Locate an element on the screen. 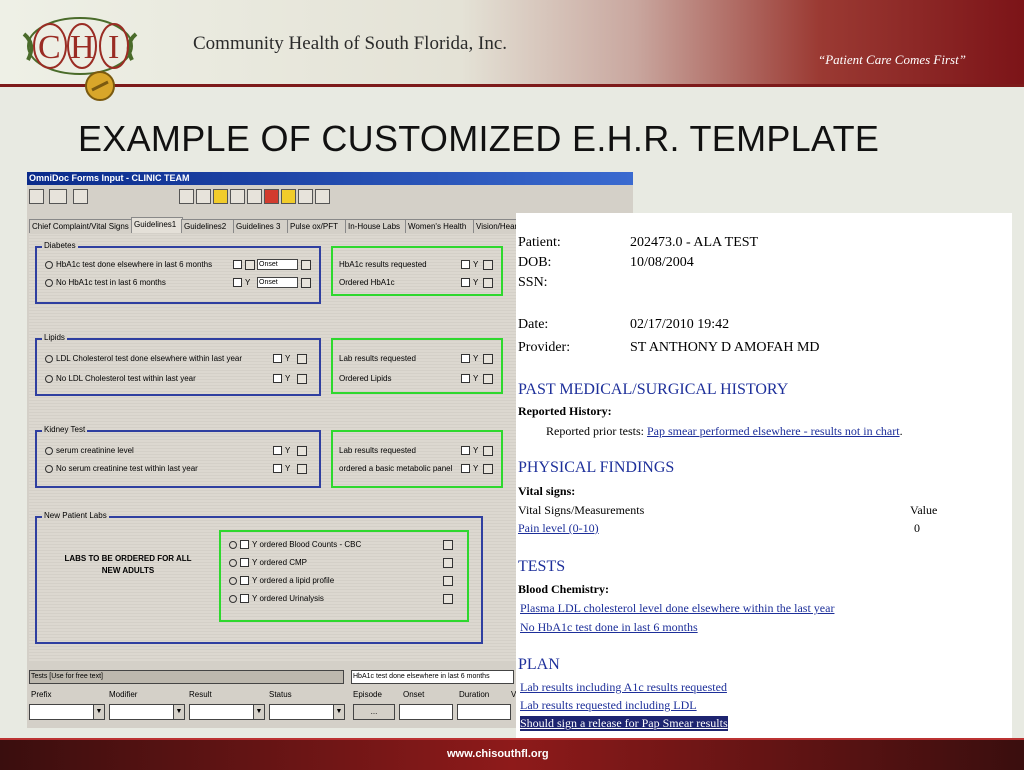  tab-guidelines1: Guidelines1 is located at coordinates (157, 225).